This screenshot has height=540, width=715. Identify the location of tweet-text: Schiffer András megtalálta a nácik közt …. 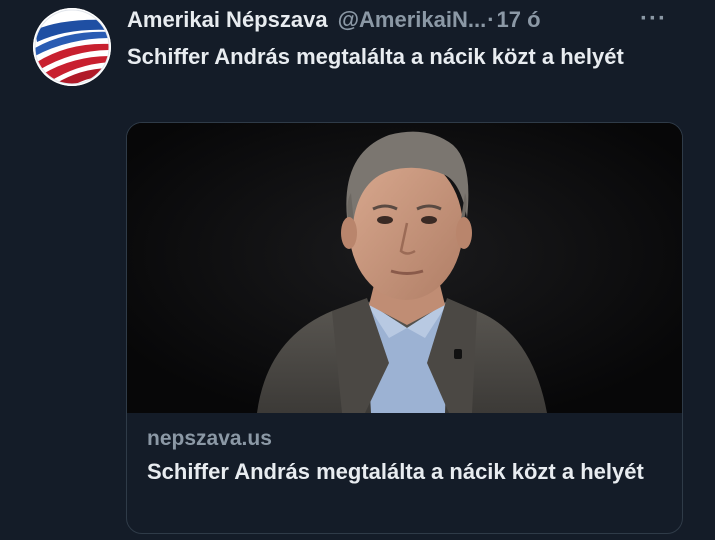
(375, 56).